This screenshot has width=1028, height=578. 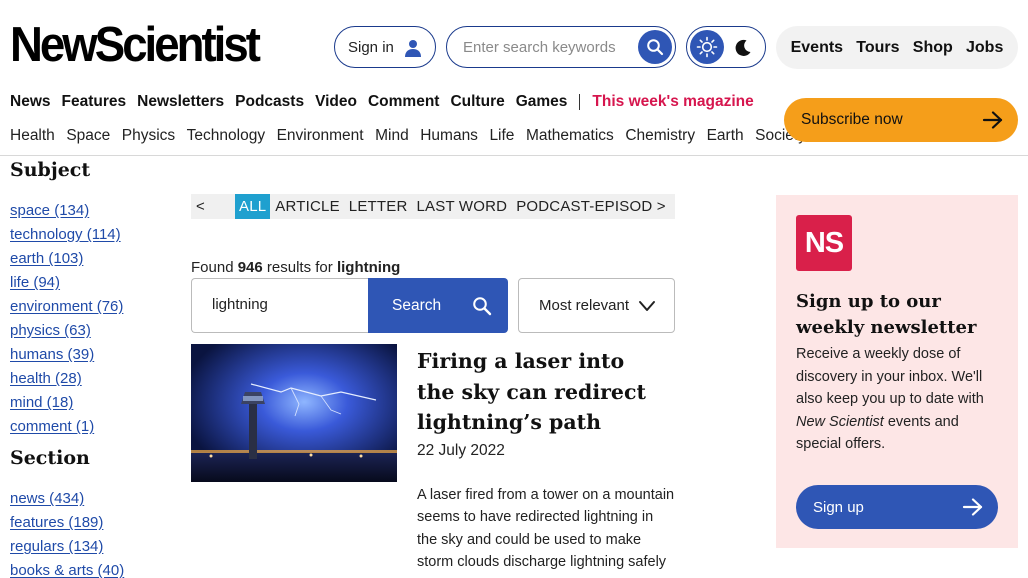 I want to click on query-field, so click(x=280, y=305).